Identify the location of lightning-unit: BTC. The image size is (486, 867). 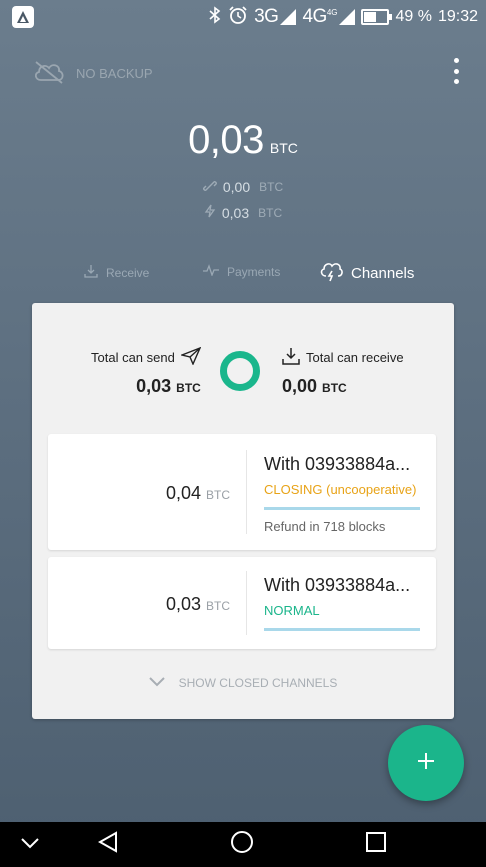
(270, 212).